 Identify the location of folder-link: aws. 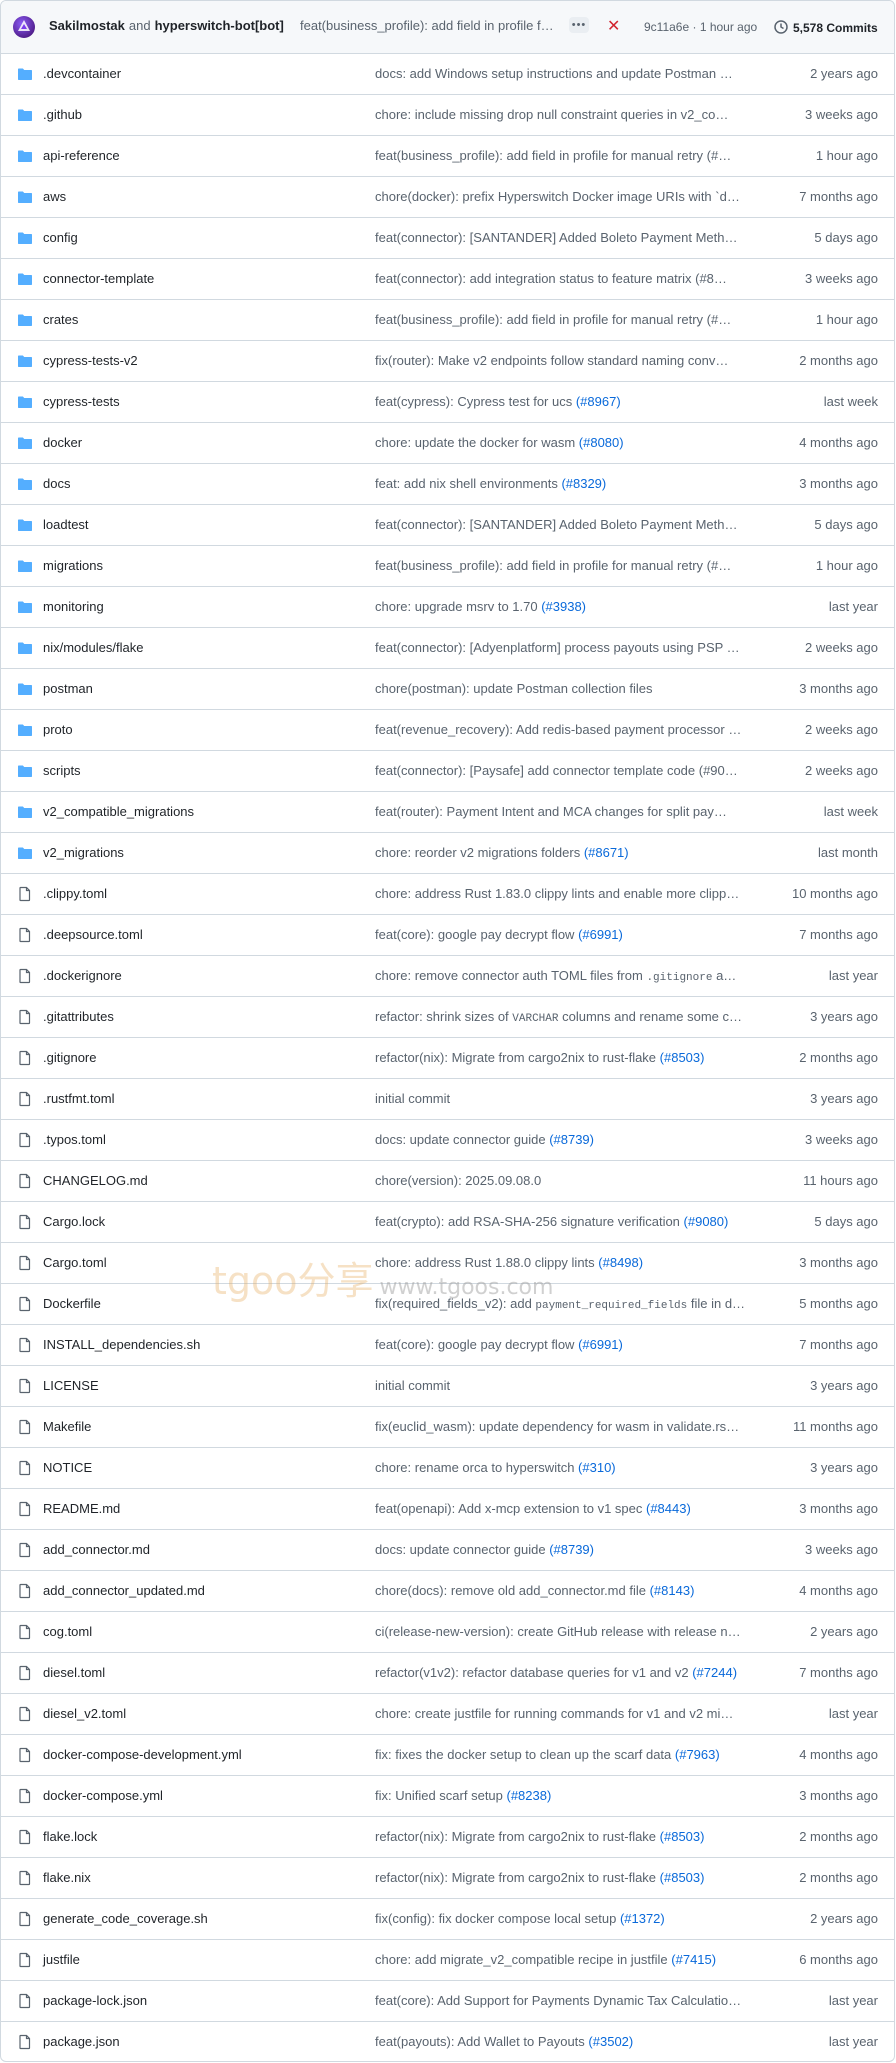
(54, 196).